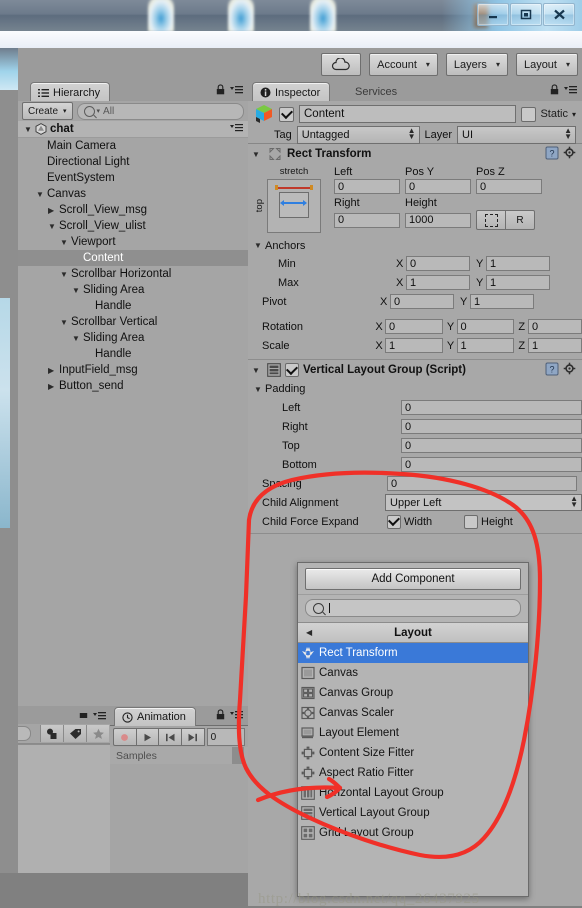 This screenshot has height=908, width=582. I want to click on hierarchy-item-button-send: ▶ Button_send, so click(133, 386).